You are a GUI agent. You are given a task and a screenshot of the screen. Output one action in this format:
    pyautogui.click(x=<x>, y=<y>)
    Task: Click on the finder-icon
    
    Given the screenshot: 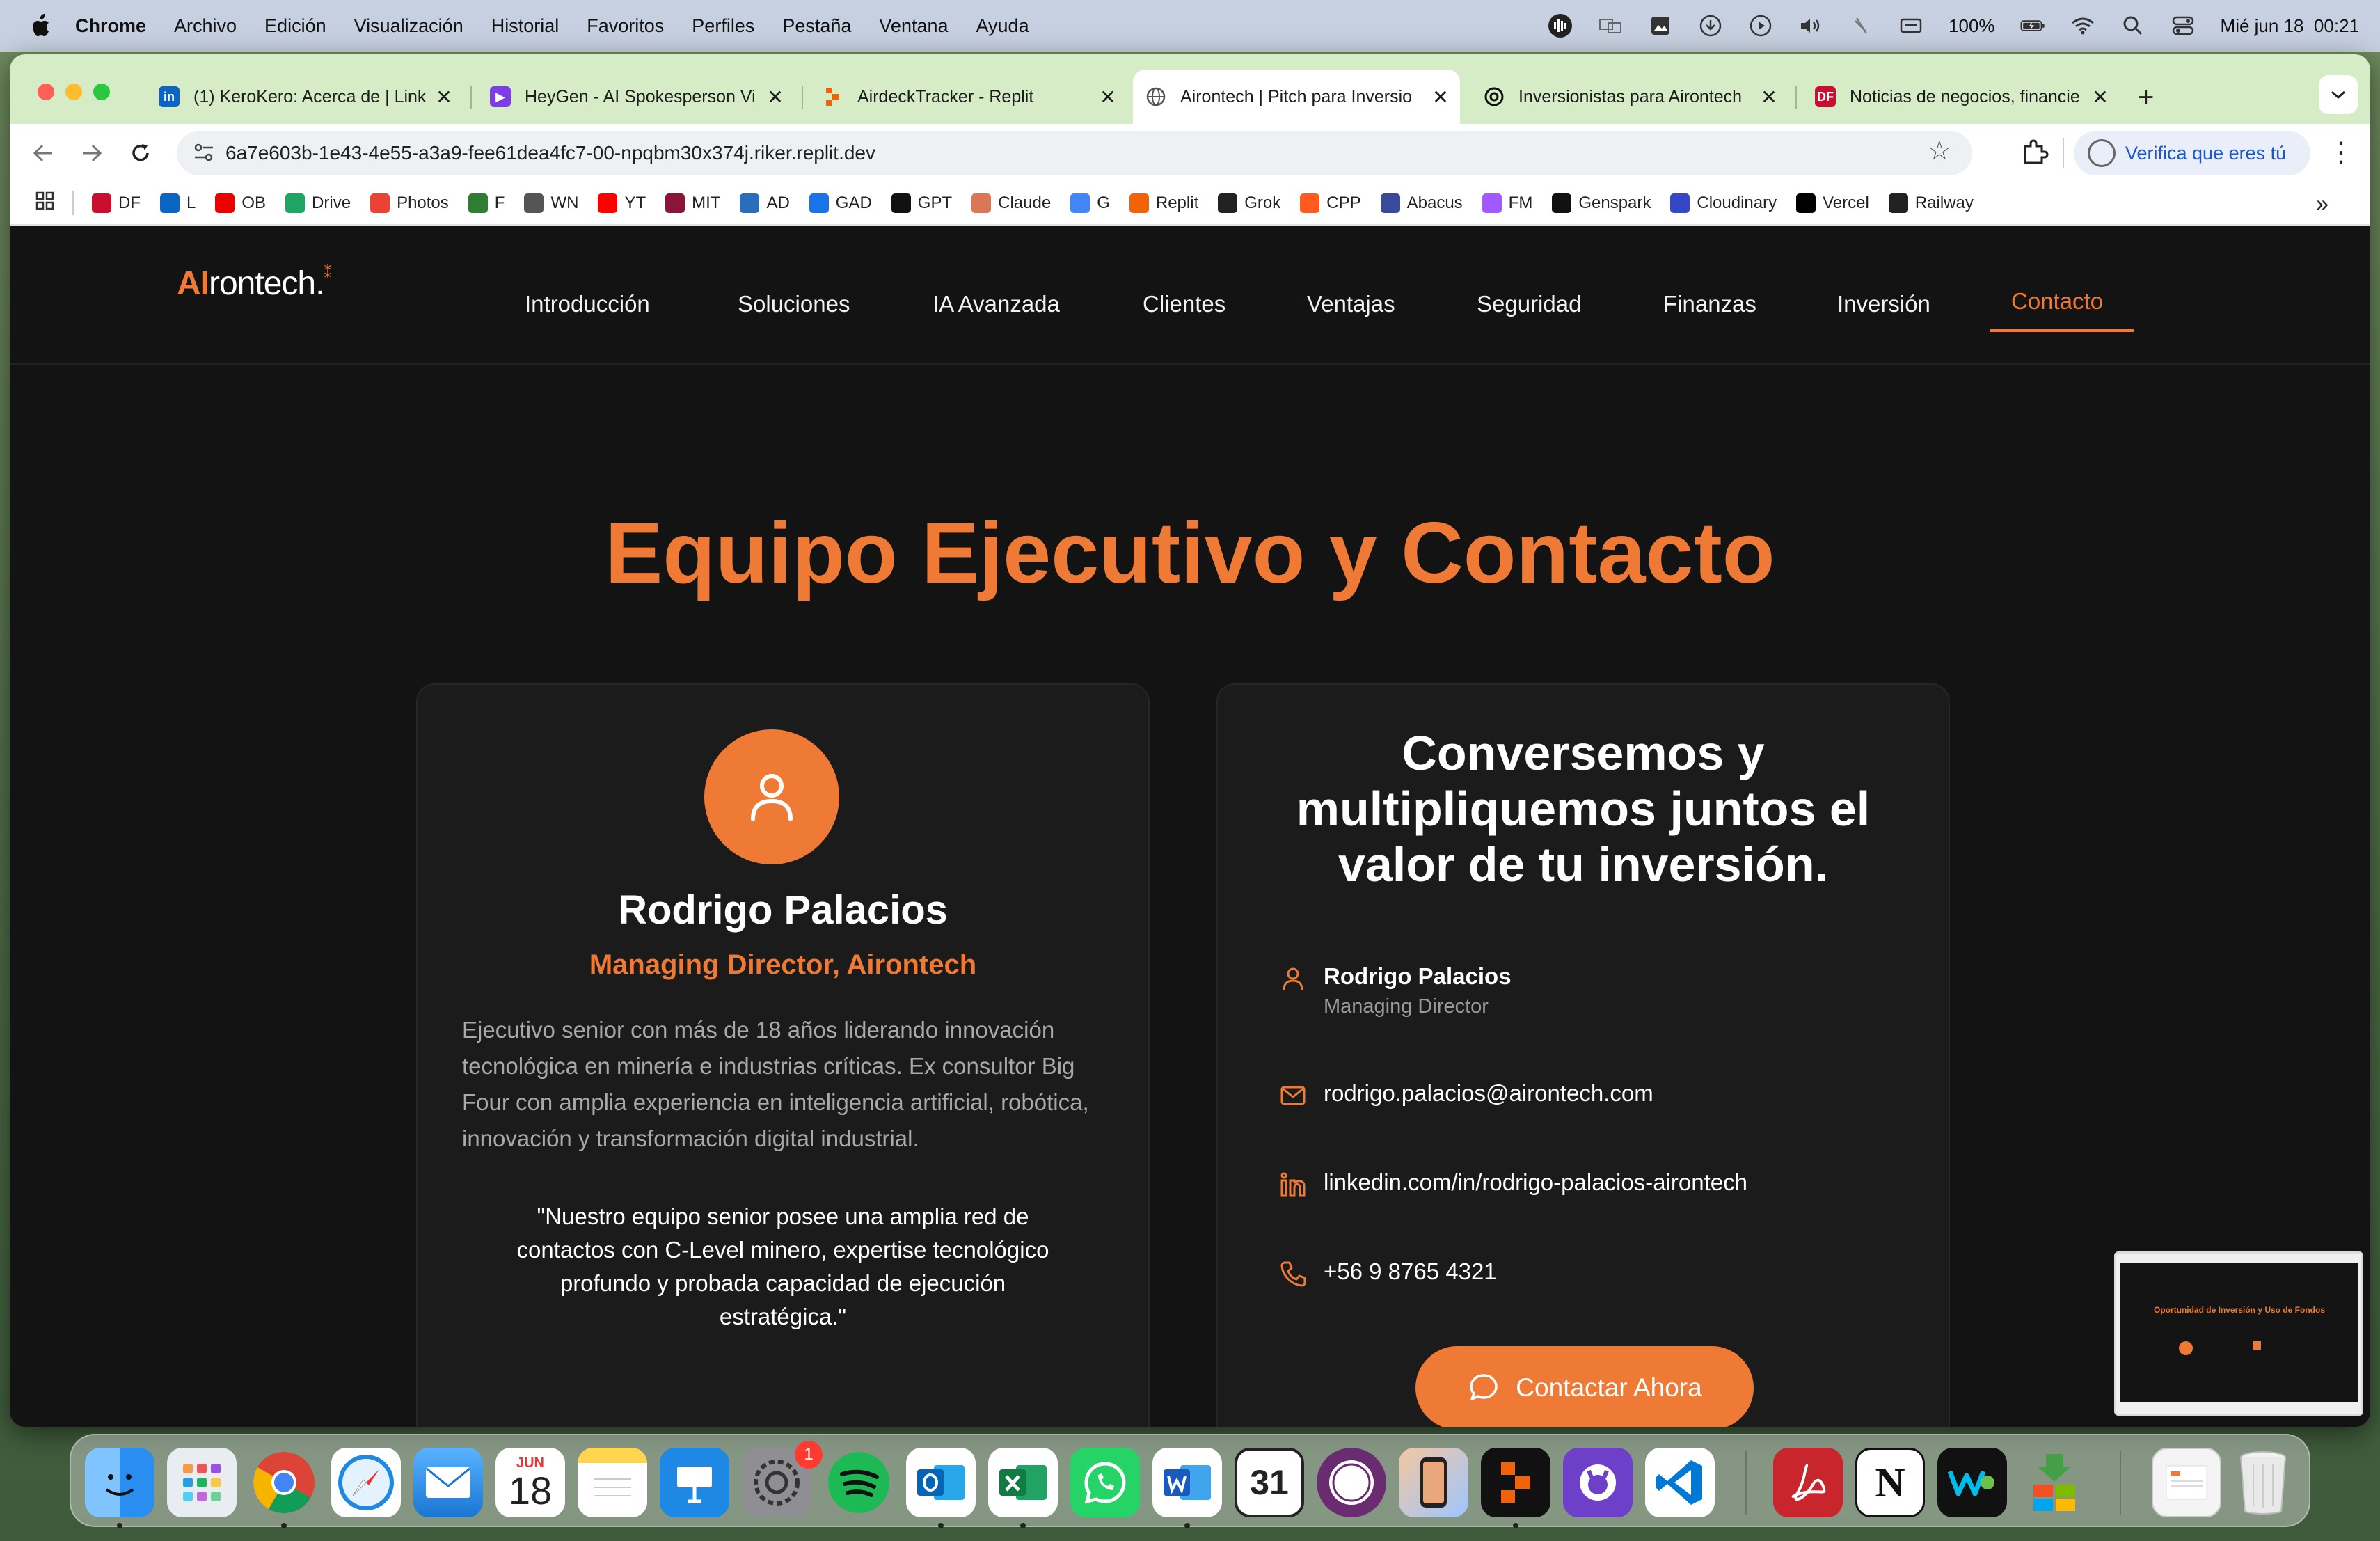 What is the action you would take?
    pyautogui.click(x=119, y=1482)
    